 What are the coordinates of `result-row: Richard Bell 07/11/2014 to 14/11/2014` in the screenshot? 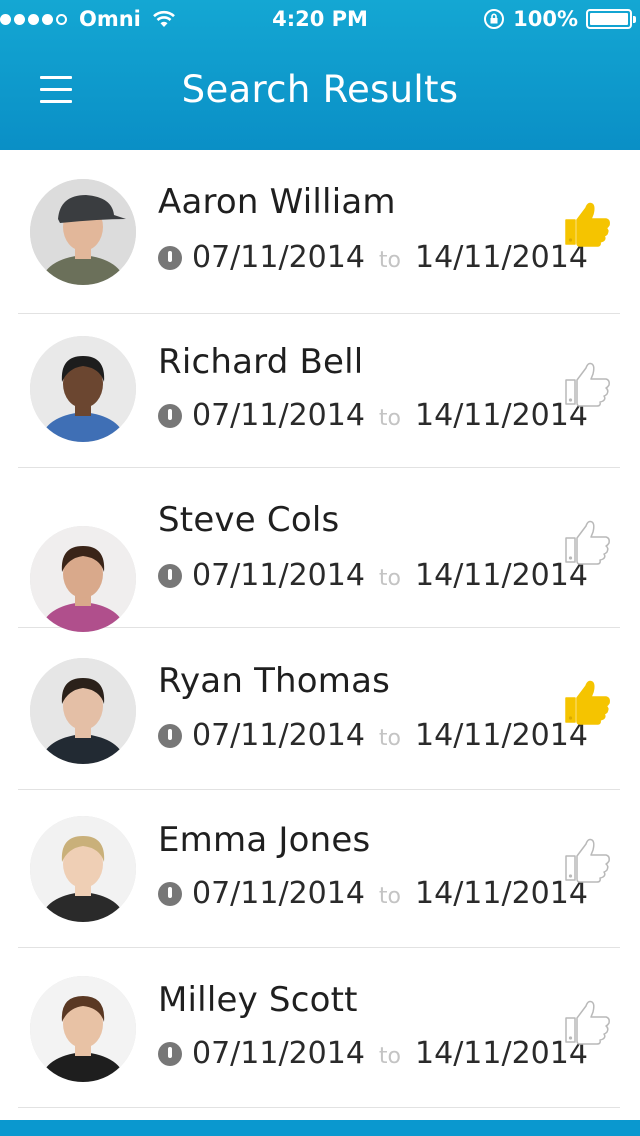 It's located at (319, 391).